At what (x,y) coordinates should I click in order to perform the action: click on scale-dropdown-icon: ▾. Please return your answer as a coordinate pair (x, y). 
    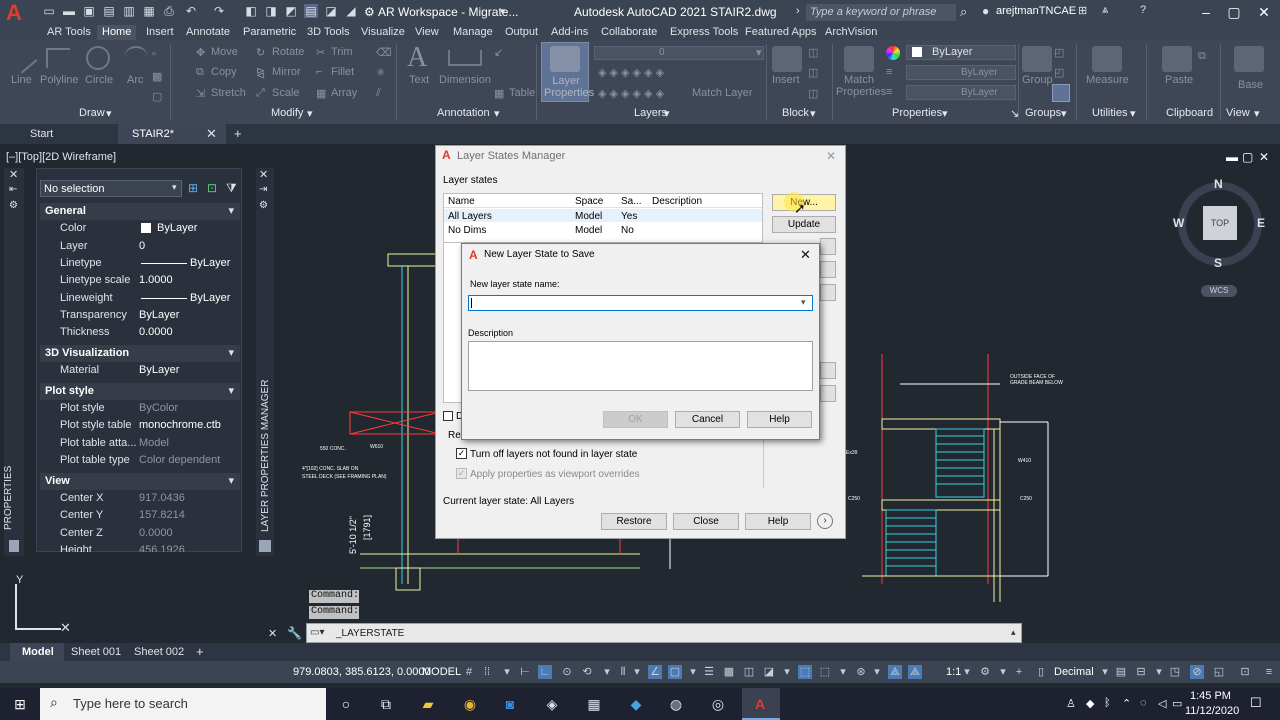
    Looking at the image, I should click on (967, 672).